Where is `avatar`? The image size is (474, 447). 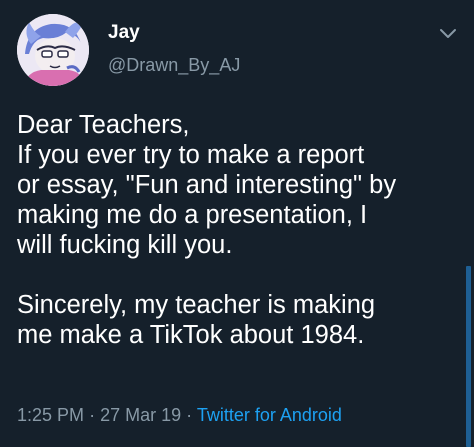 avatar is located at coordinates (53, 50).